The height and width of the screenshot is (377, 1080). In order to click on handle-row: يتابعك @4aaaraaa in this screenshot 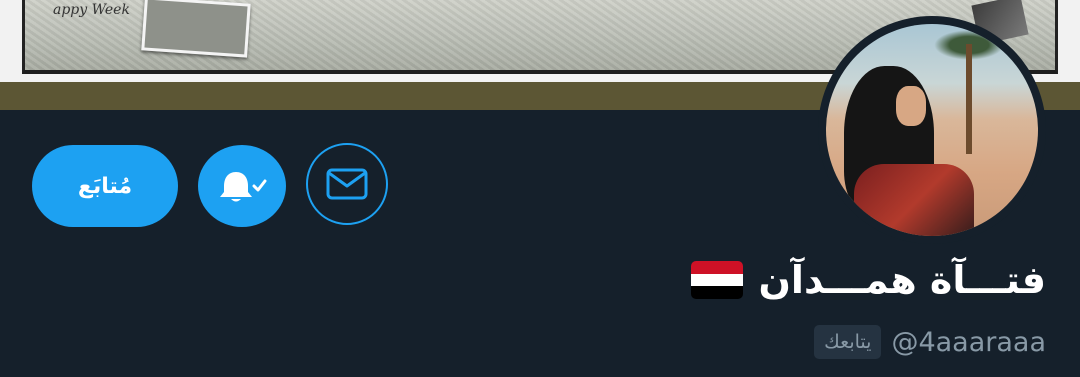, I will do `click(930, 342)`.